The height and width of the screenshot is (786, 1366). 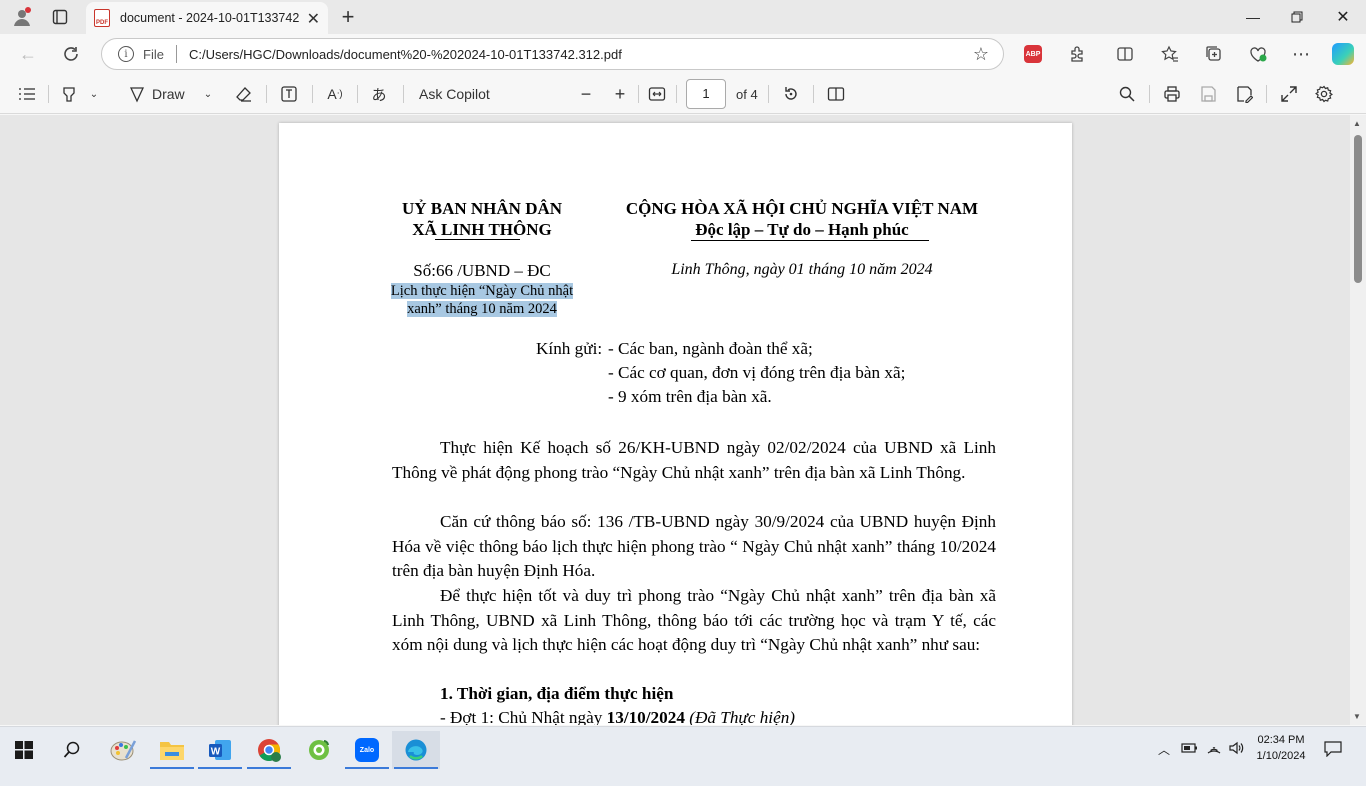 What do you see at coordinates (690, 396) in the screenshot?
I see `recipient-item: - 9 xóm trên địa bàn xã.` at bounding box center [690, 396].